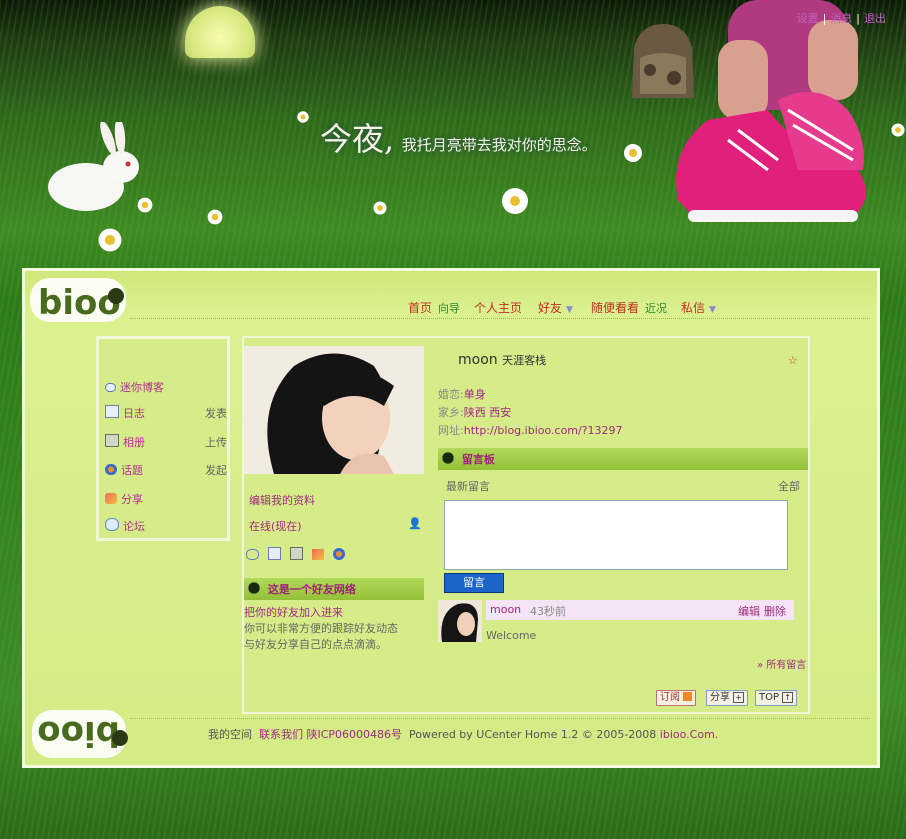 Image resolution: width=906 pixels, height=839 pixels. I want to click on avatar-photo, so click(334, 410).